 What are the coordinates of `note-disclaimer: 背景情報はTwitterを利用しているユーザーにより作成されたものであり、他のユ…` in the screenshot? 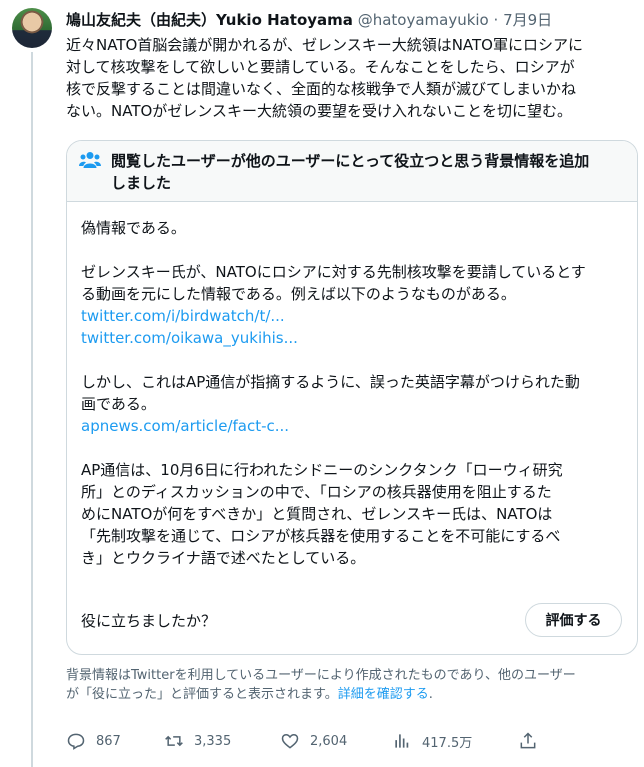 It's located at (321, 685).